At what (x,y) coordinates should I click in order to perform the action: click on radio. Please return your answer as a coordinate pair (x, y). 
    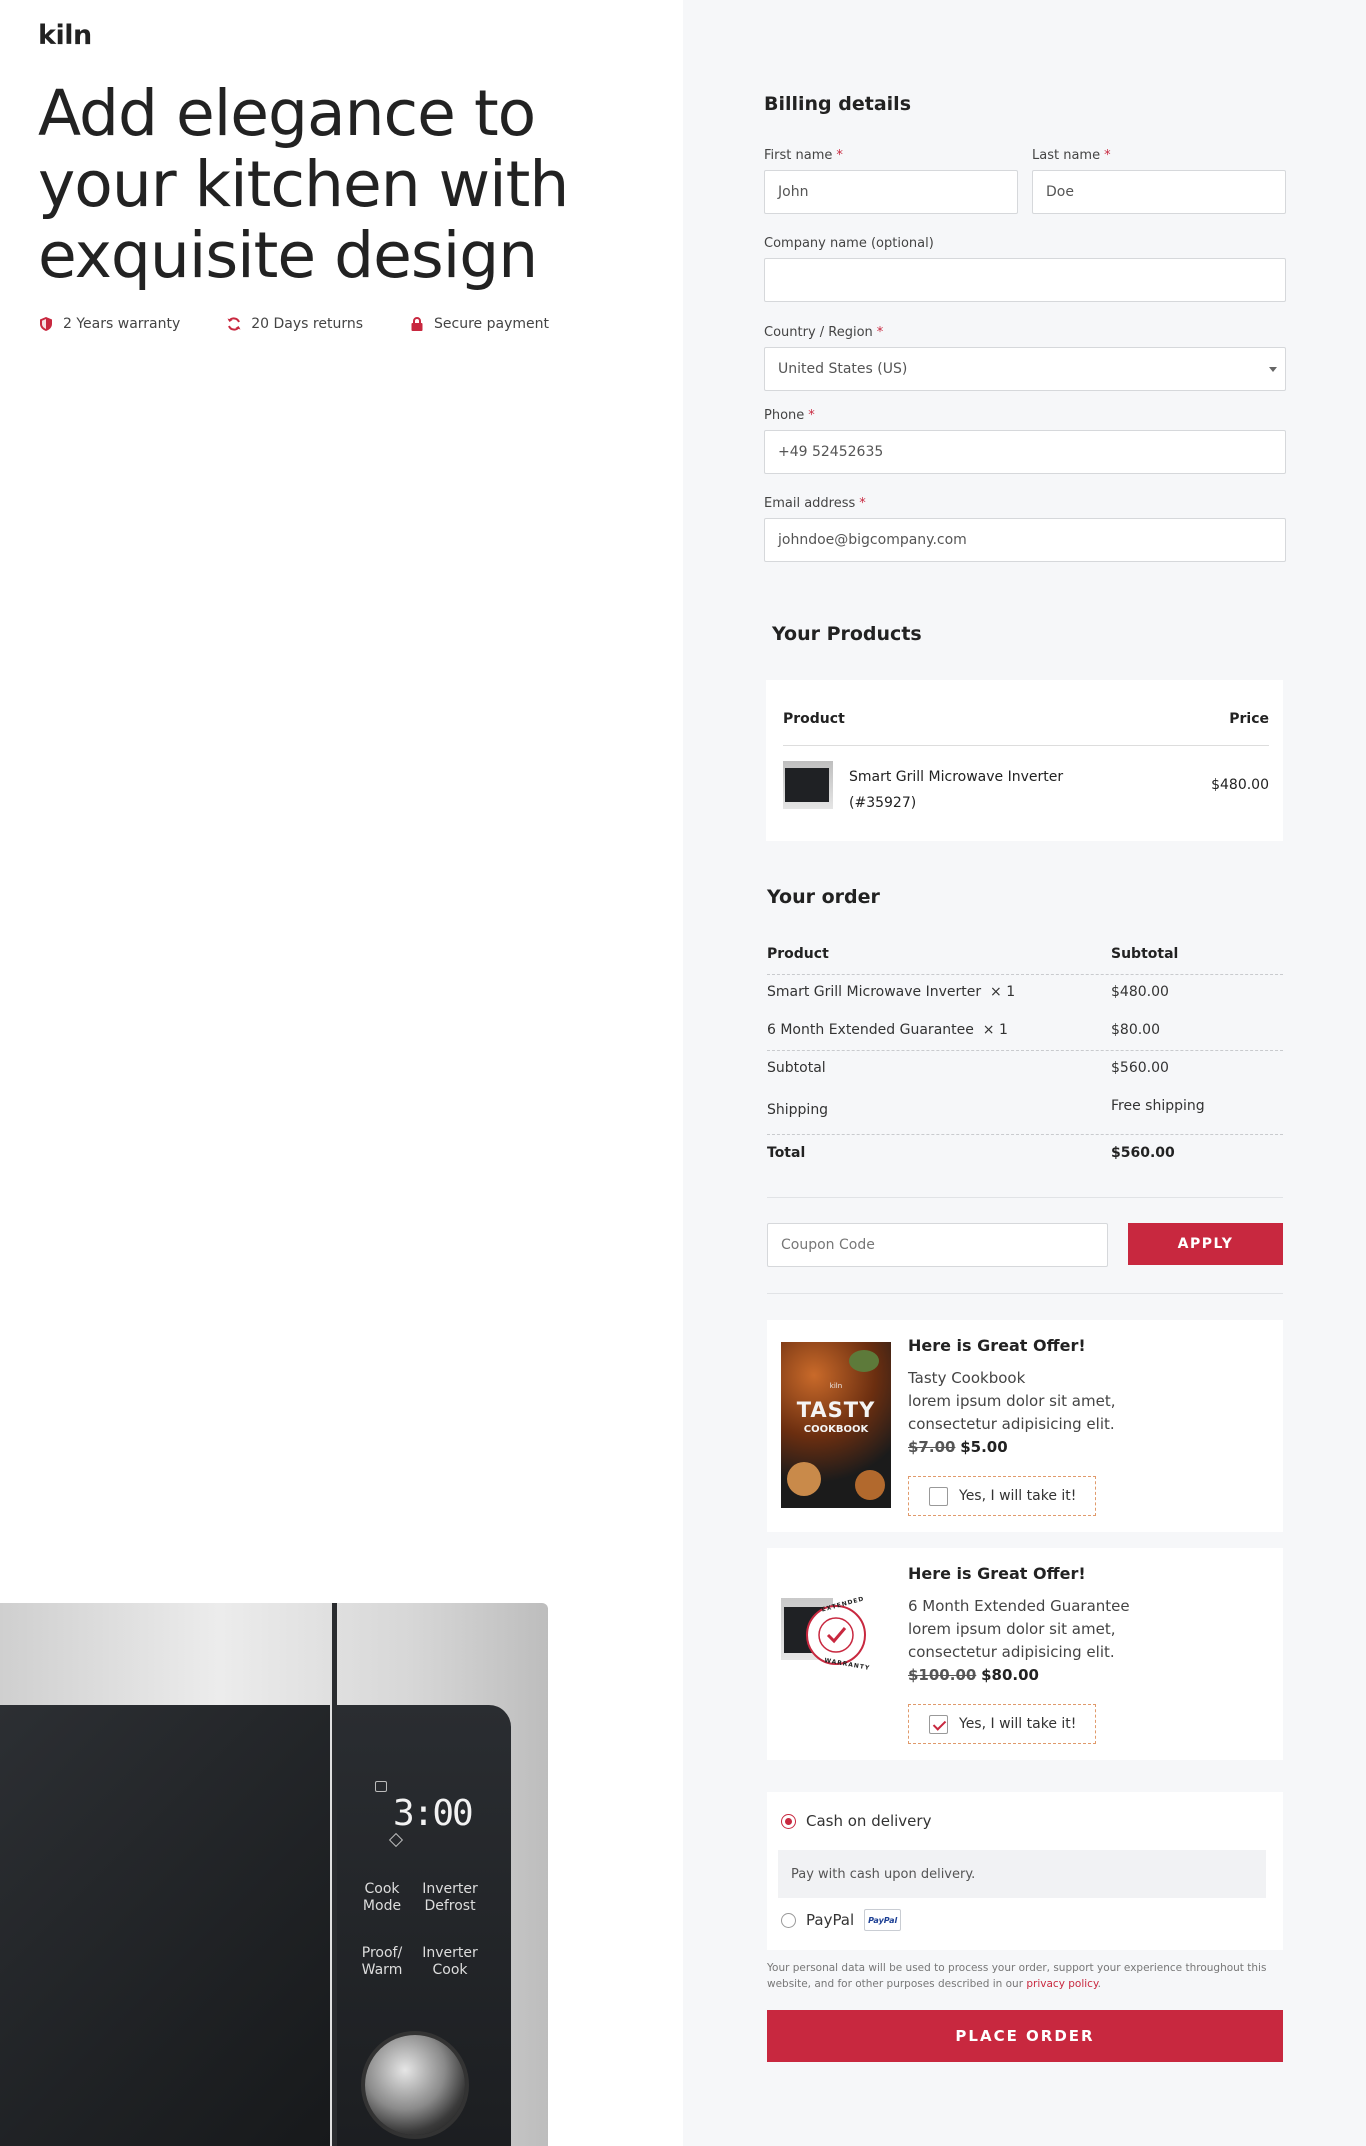
    Looking at the image, I should click on (788, 1920).